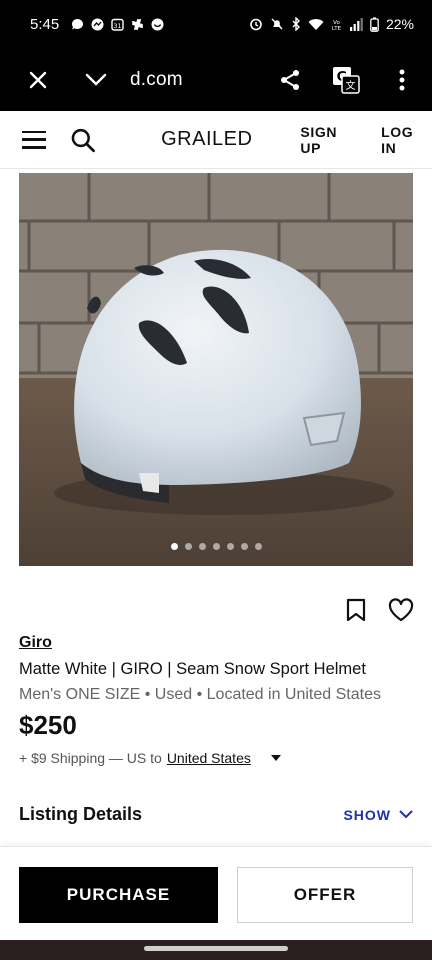 The height and width of the screenshot is (960, 432). I want to click on alarm-icon, so click(256, 24).